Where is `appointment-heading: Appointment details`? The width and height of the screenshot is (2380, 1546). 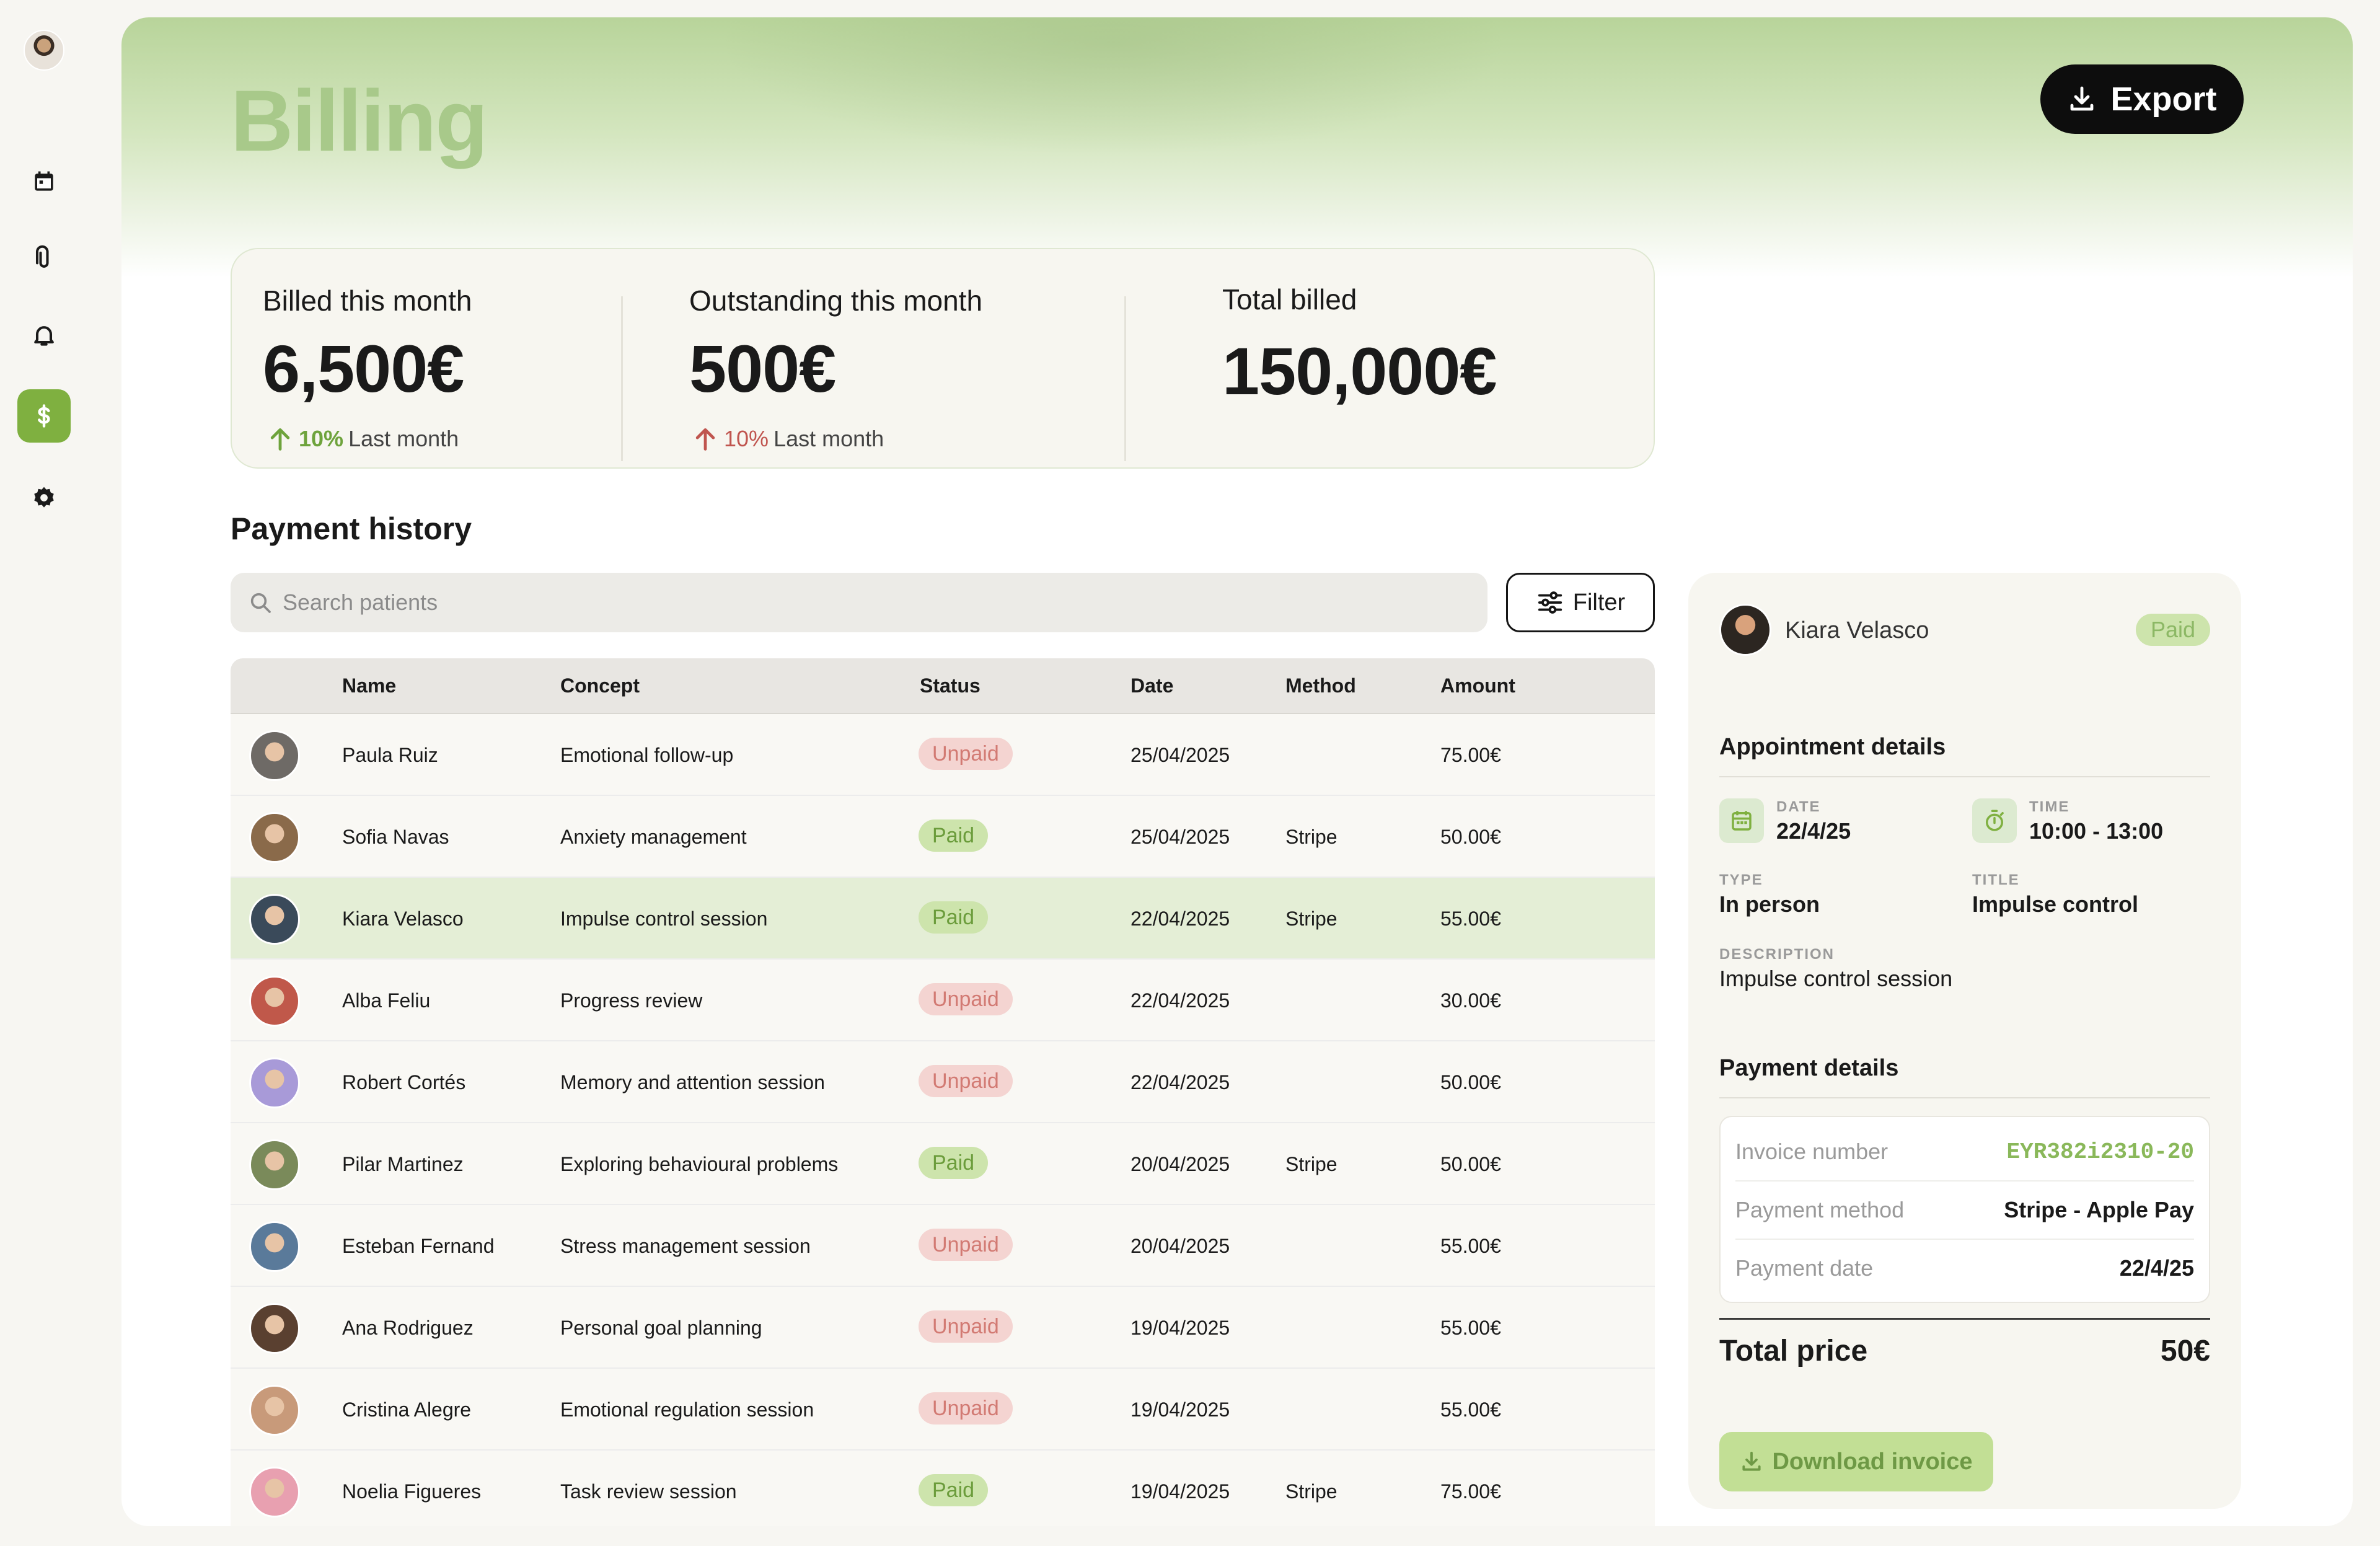
appointment-heading: Appointment details is located at coordinates (1832, 747).